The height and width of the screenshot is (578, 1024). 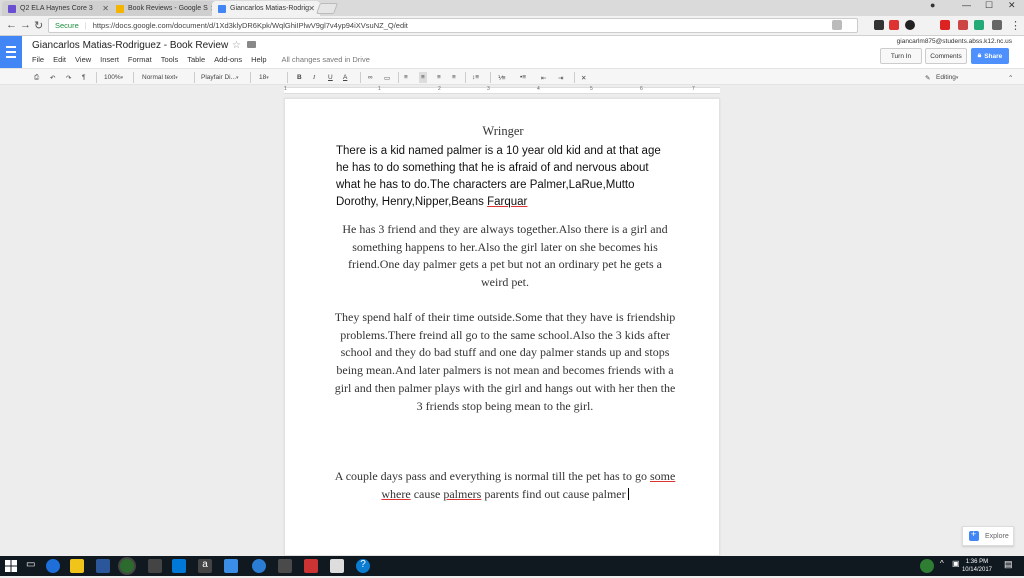 I want to click on browser-tab-ela: Q2 ELA Haynes Core 3 ✕, so click(x=58, y=8).